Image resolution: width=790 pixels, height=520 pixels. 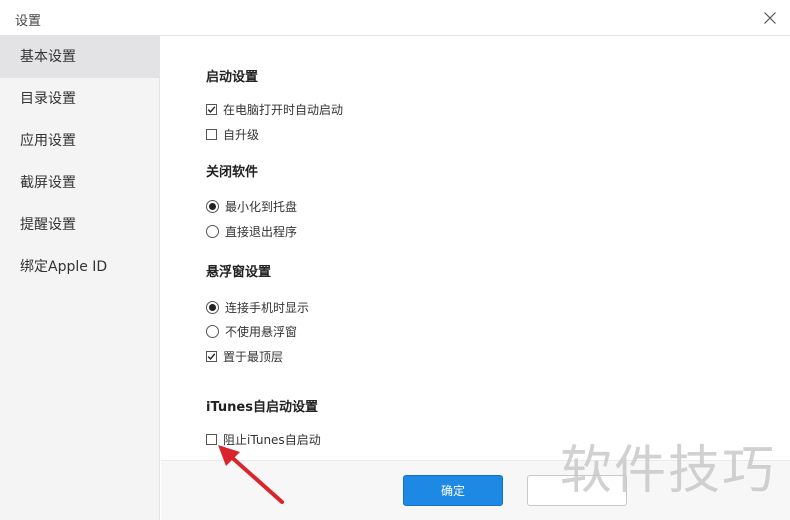 What do you see at coordinates (79, 183) in the screenshot?
I see `sidebar-item-screenshot: 截屏设置` at bounding box center [79, 183].